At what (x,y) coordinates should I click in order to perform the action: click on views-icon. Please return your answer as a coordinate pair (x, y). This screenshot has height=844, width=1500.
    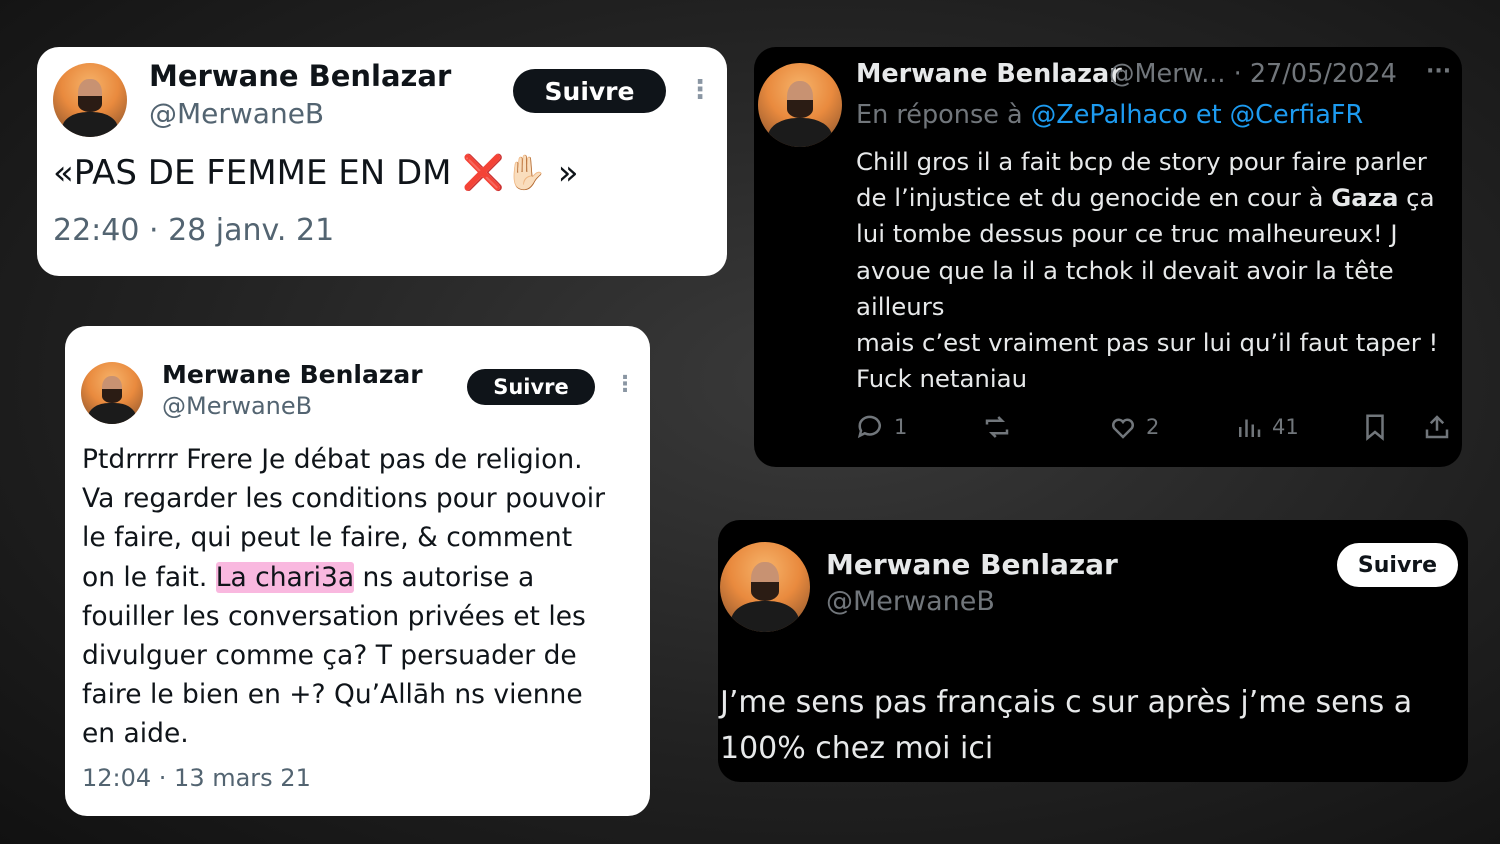
    Looking at the image, I should click on (1250, 428).